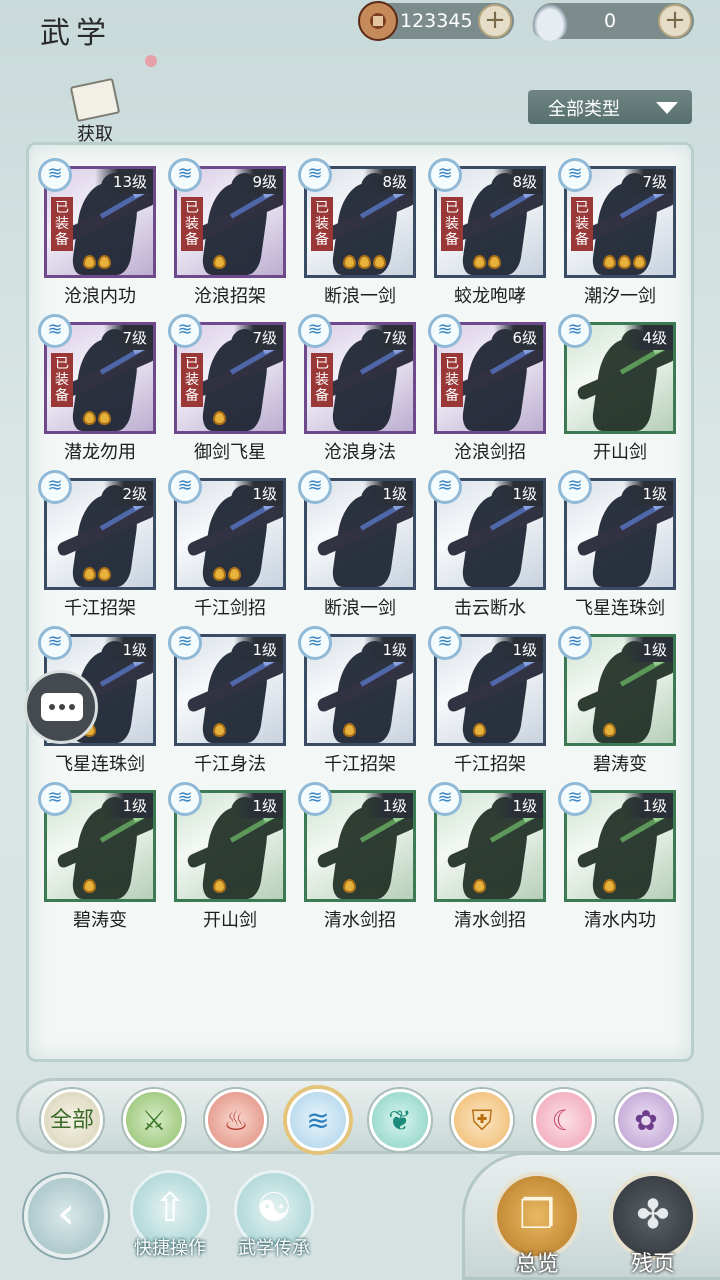 This screenshot has height=1280, width=720. What do you see at coordinates (61, 707) in the screenshot?
I see `chat-button` at bounding box center [61, 707].